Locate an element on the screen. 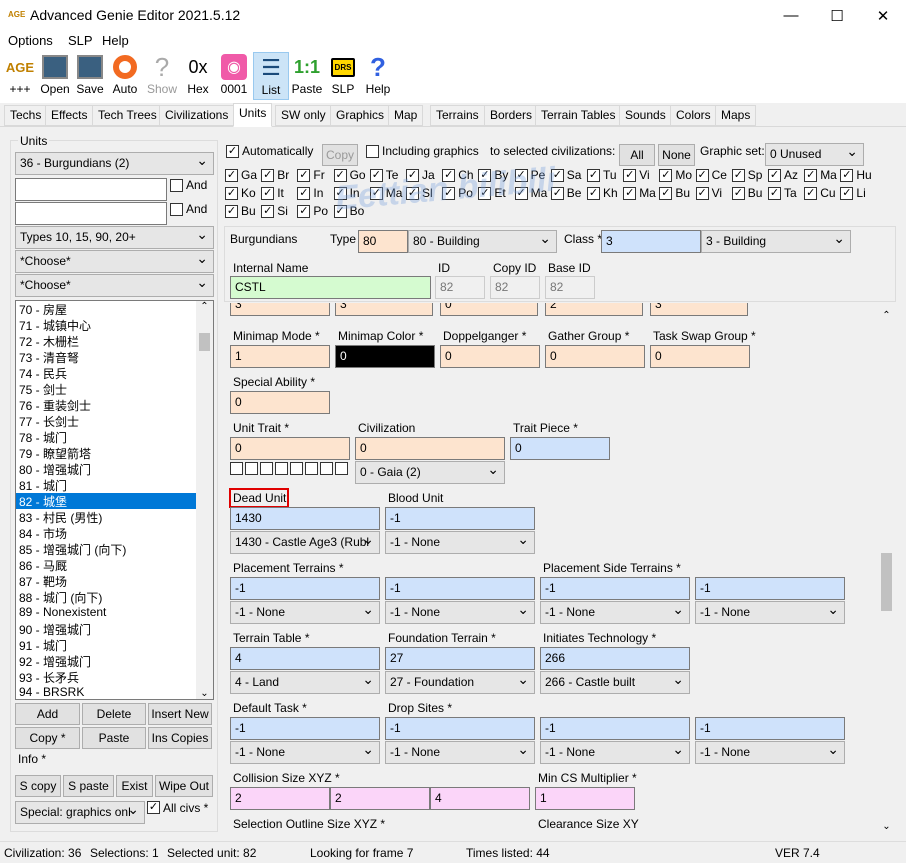 The height and width of the screenshot is (863, 906). all-button: All is located at coordinates (637, 155).